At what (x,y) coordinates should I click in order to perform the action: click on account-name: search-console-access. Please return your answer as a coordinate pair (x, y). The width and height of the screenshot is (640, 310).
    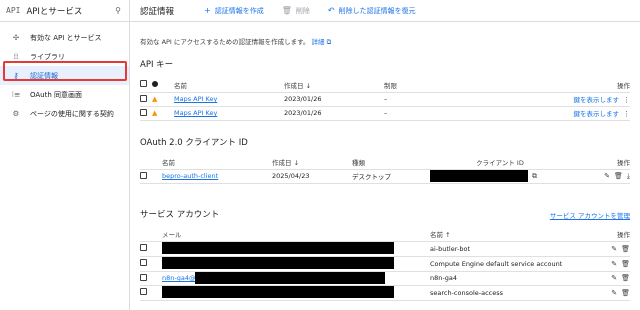
    Looking at the image, I should click on (510, 293).